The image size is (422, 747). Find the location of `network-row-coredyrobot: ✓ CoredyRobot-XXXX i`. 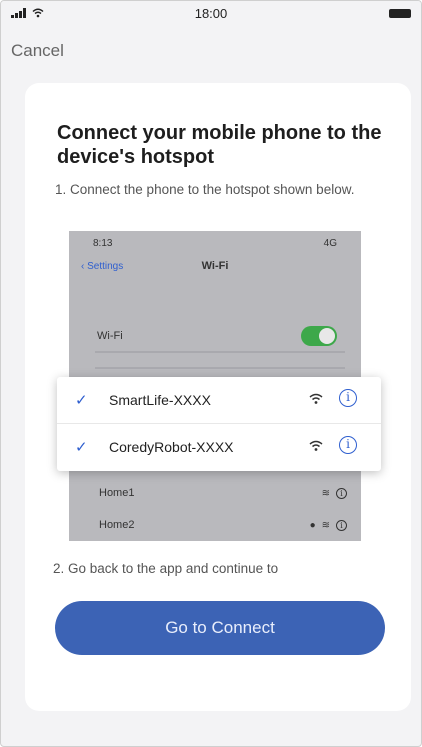

network-row-coredyrobot: ✓ CoredyRobot-XXXX i is located at coordinates (219, 446).